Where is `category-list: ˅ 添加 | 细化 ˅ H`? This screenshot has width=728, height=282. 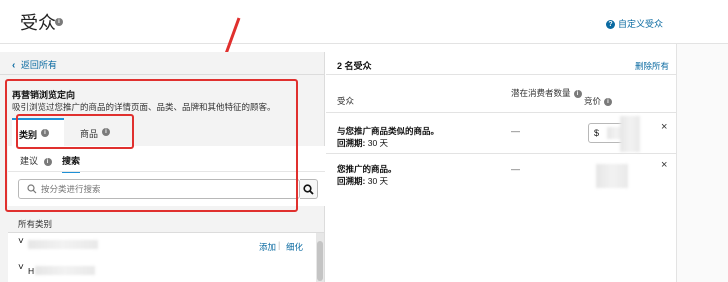
category-list: ˅ 添加 | 细化 ˅ H is located at coordinates (162, 257).